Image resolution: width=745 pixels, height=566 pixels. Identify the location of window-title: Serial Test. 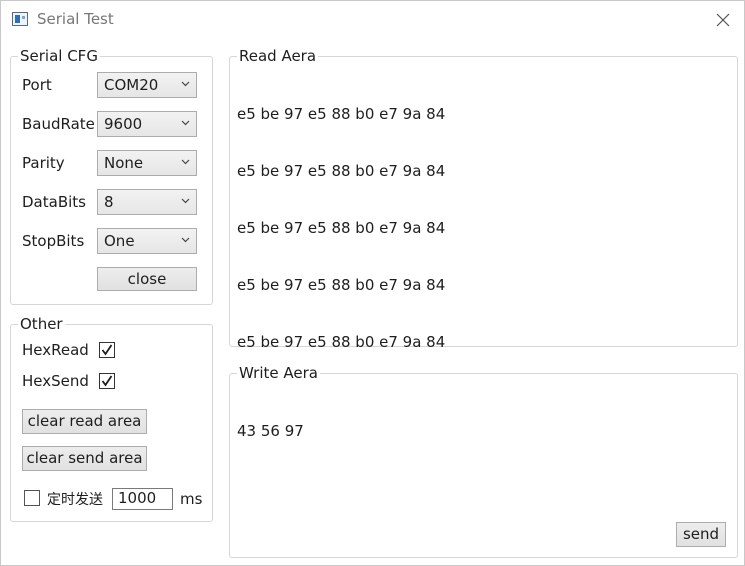
(75, 19).